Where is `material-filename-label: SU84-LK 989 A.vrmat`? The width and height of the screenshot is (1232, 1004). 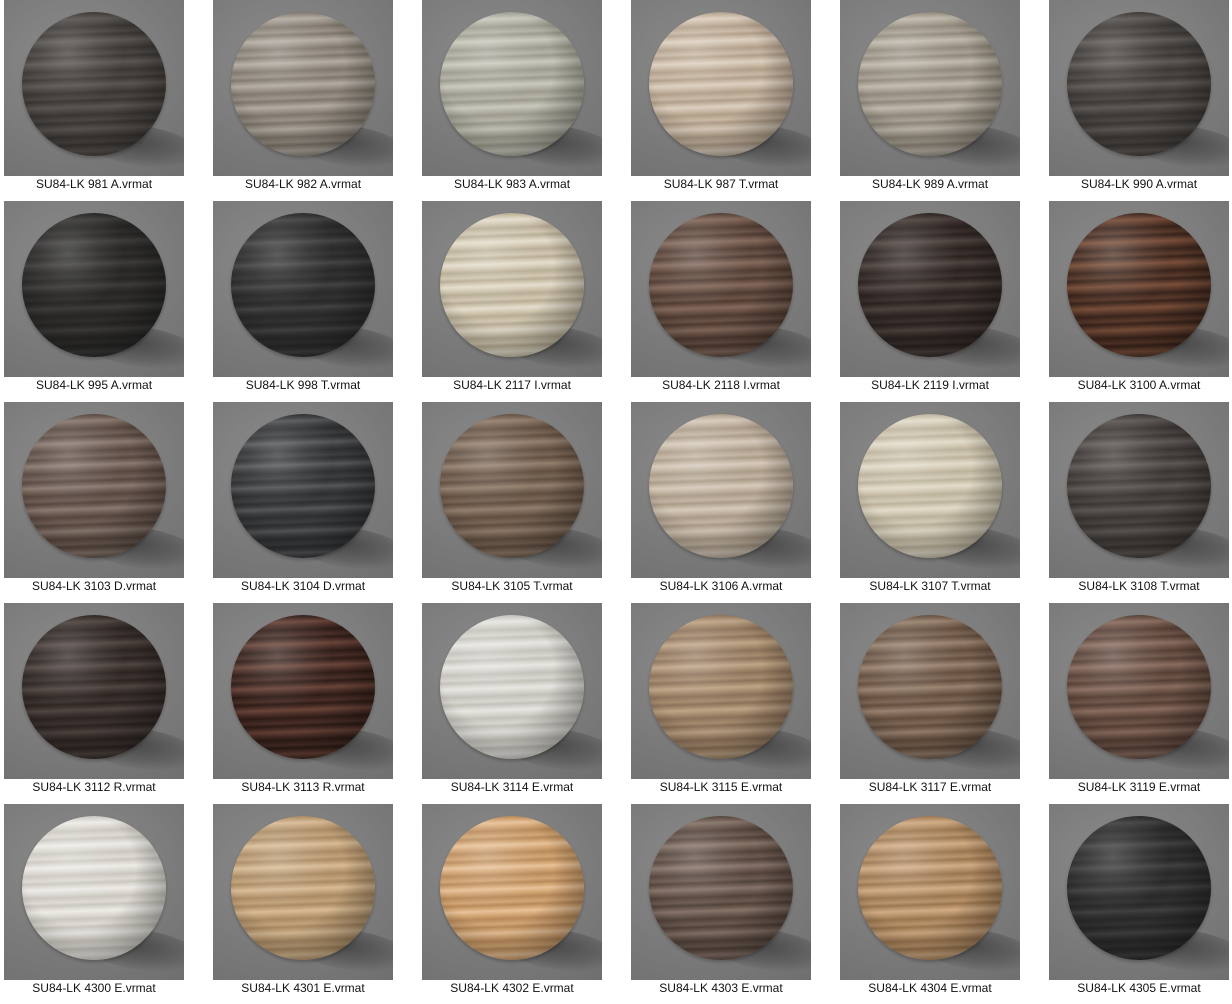
material-filename-label: SU84-LK 989 A.vrmat is located at coordinates (930, 184).